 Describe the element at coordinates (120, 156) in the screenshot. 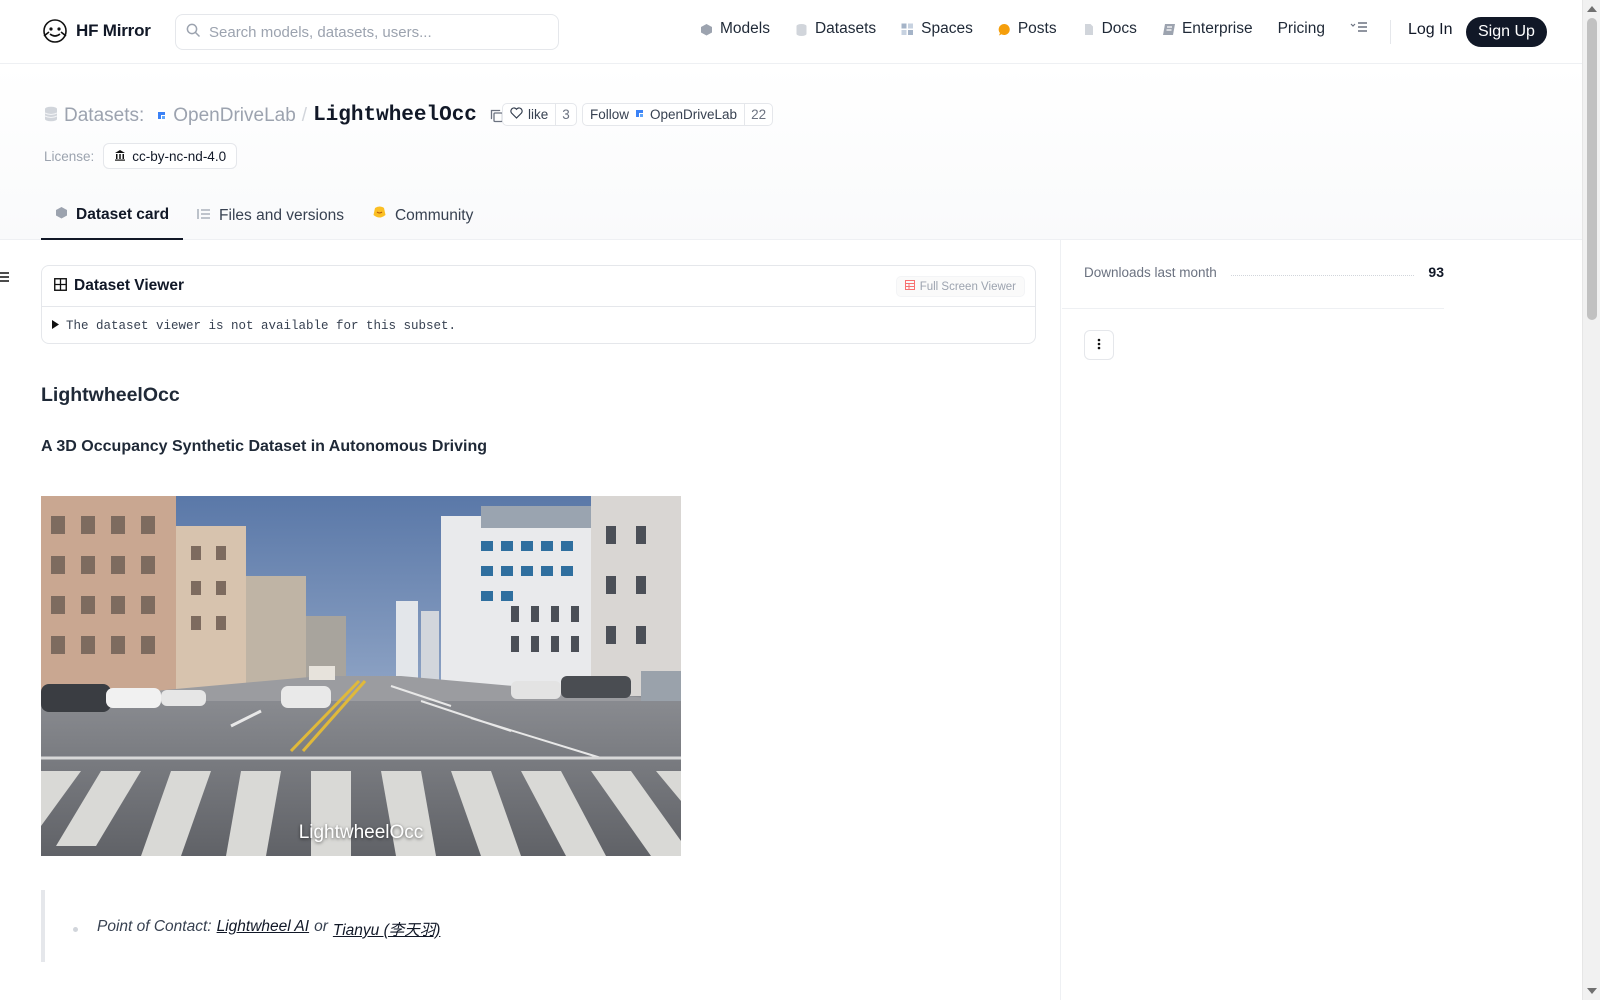

I see `bank-icon` at that location.